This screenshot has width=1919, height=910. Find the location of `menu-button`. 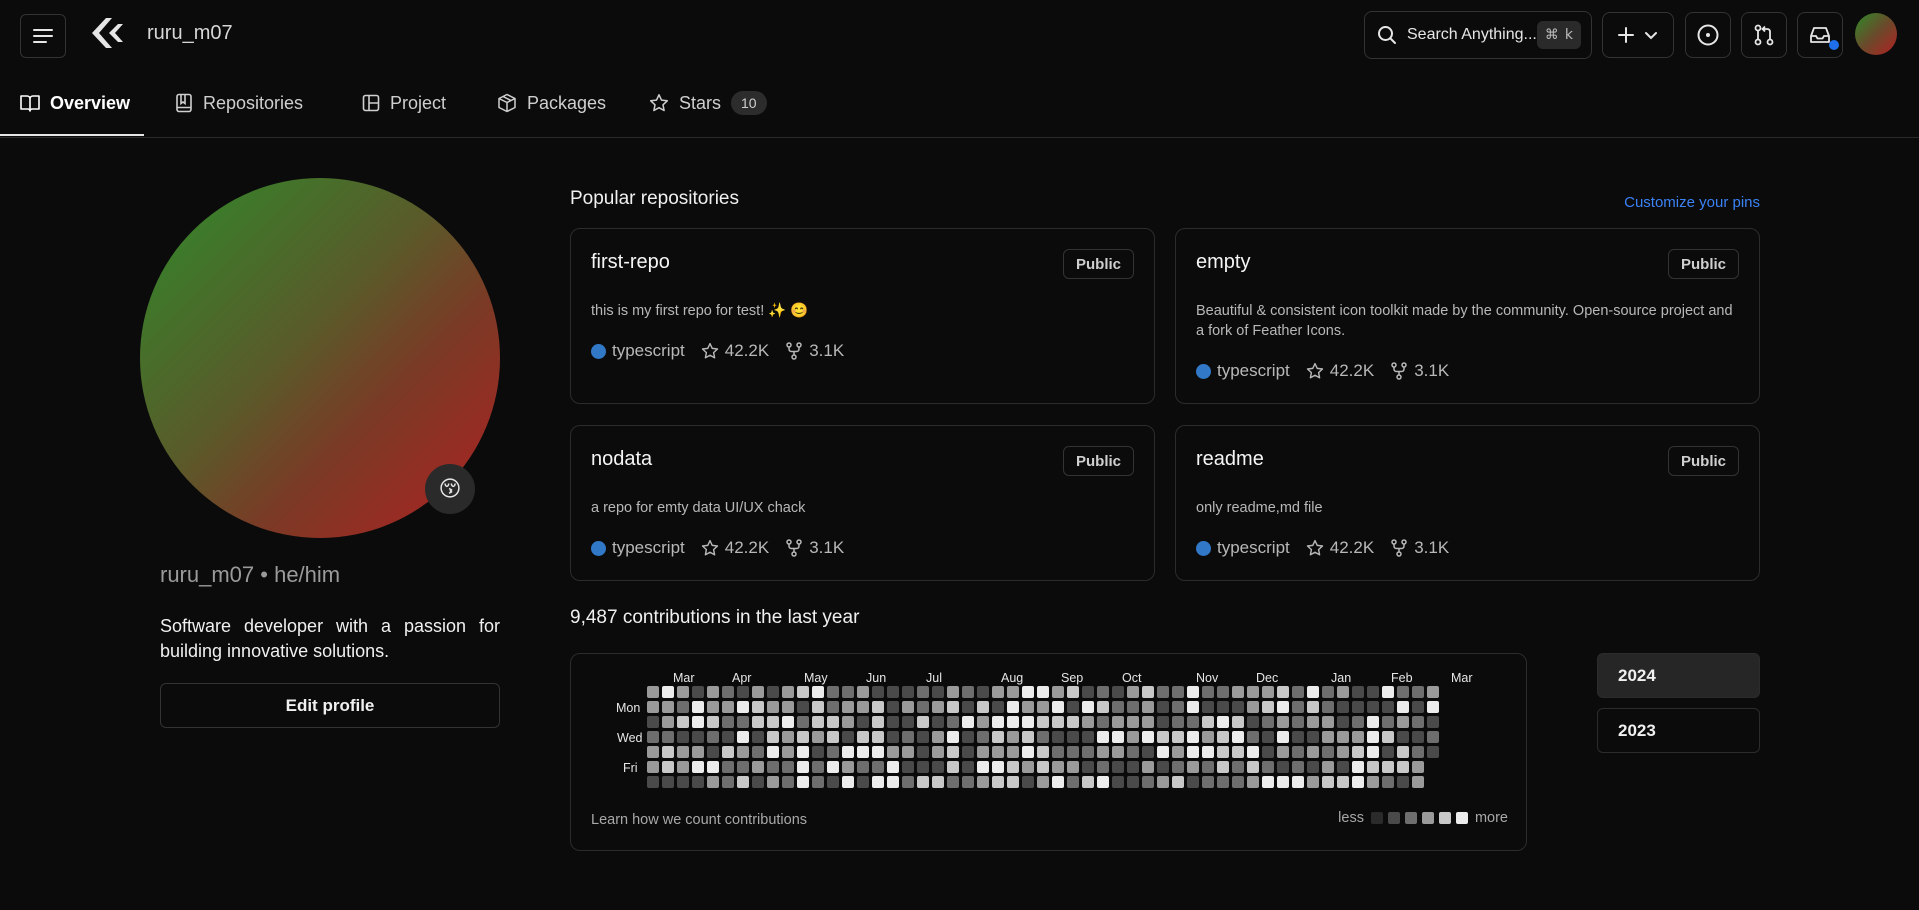

menu-button is located at coordinates (43, 36).